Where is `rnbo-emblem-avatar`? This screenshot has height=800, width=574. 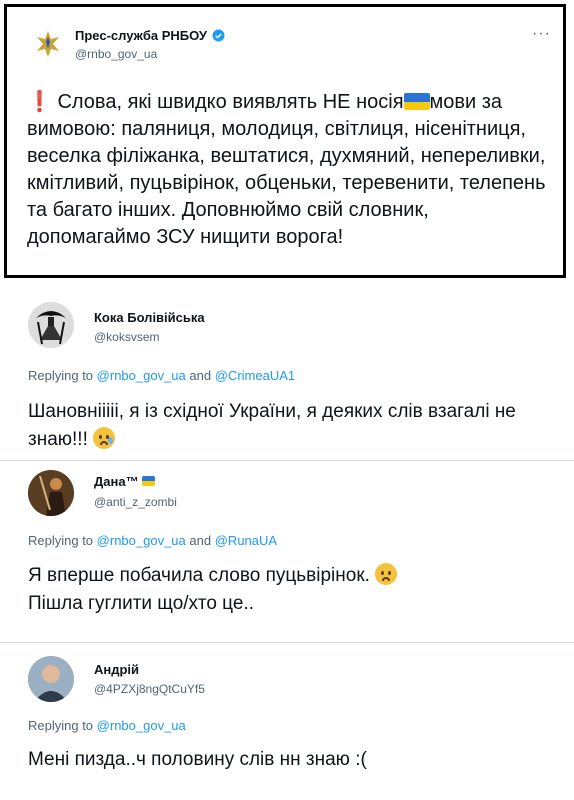
rnbo-emblem-avatar is located at coordinates (48, 44).